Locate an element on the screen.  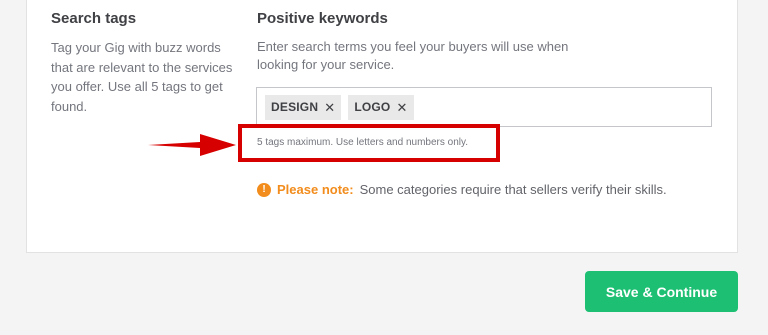
tag-label: DESIGN is located at coordinates (295, 107).